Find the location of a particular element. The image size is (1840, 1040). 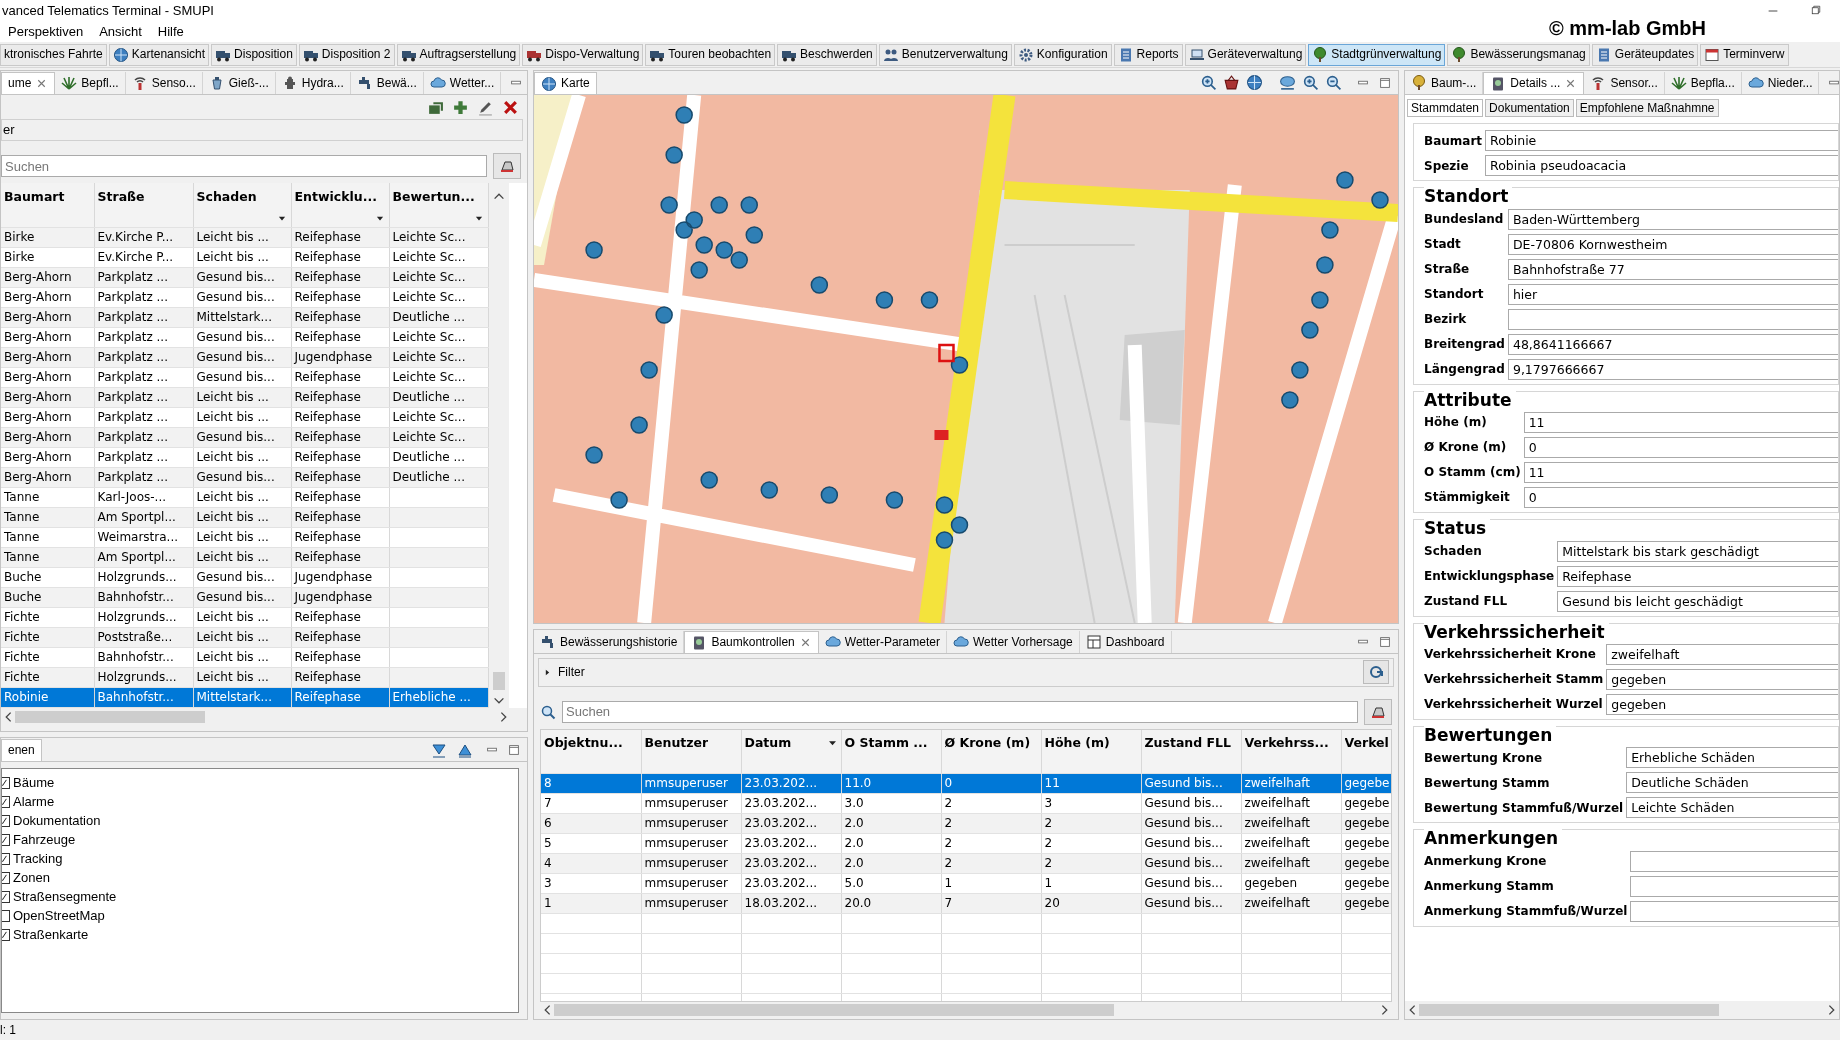

table-row: 5 mmsuperuser 23.03.202... 2.0 2 2 Gesund bis... zweifelhaft gegebe is located at coordinates (966, 843).